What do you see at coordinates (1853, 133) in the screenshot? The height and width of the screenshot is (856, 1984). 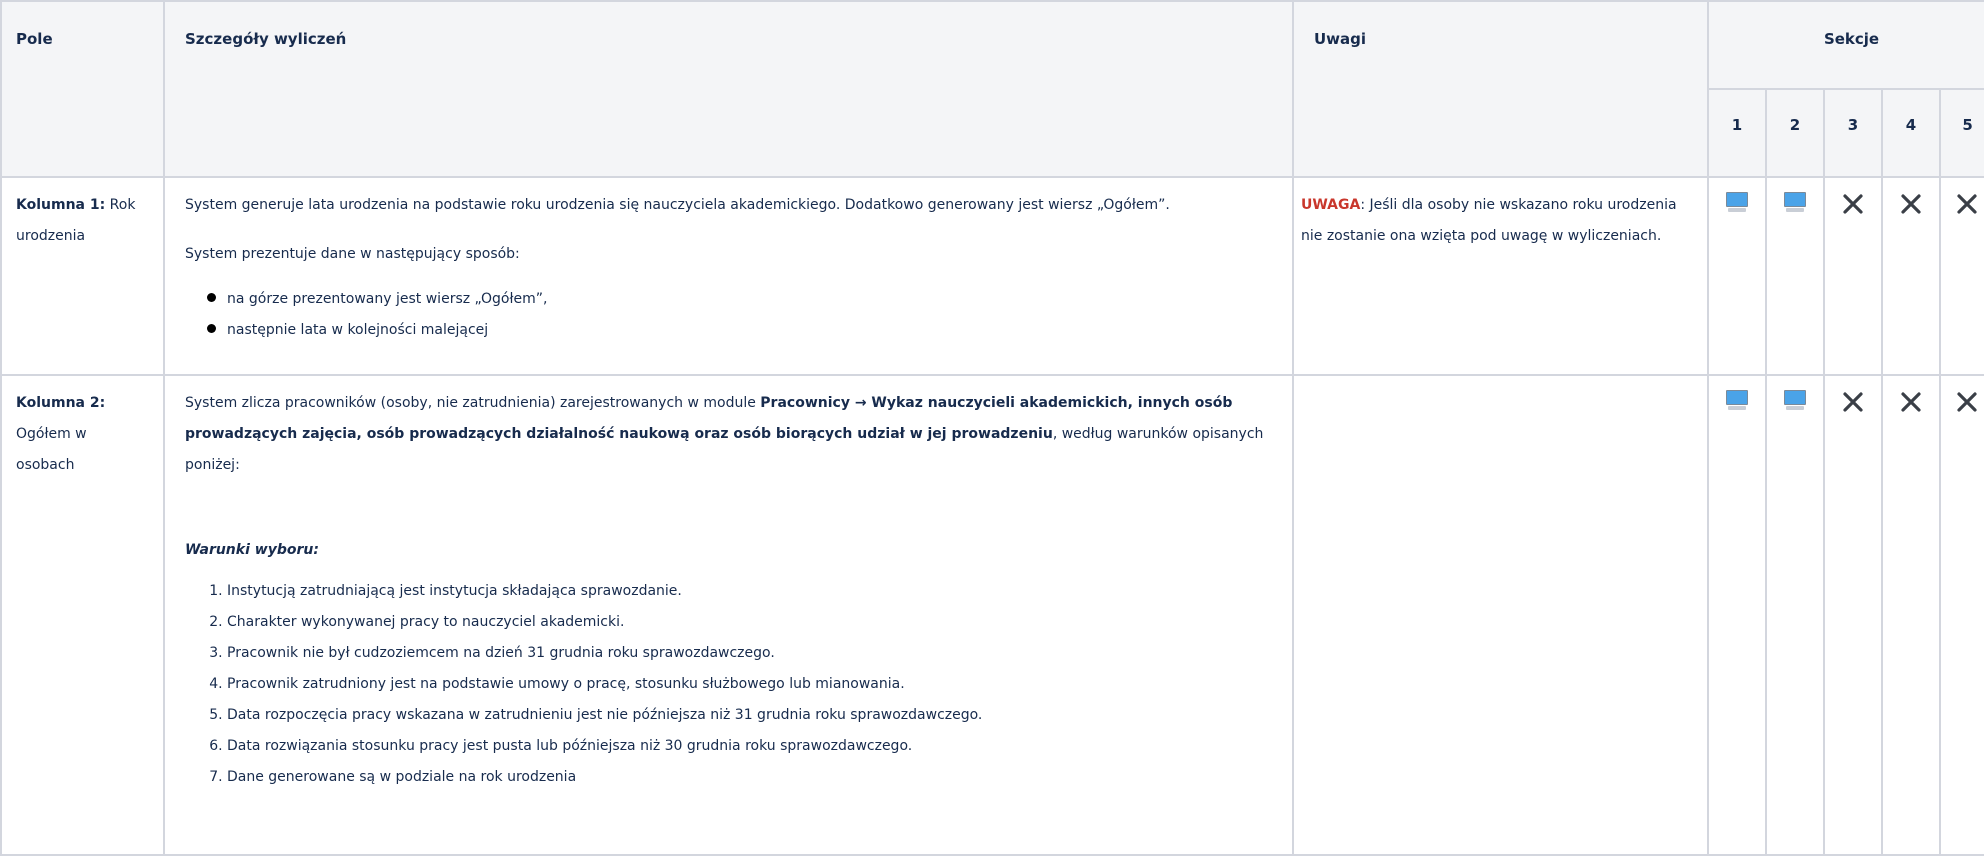 I see `header-section-3: 3` at bounding box center [1853, 133].